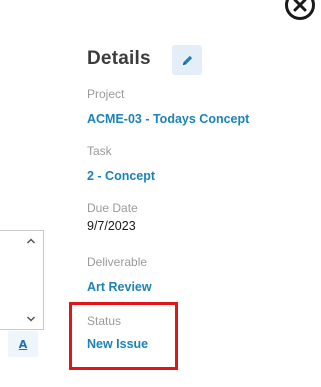 This screenshot has height=387, width=321. I want to click on text-format-icon: A, so click(23, 344).